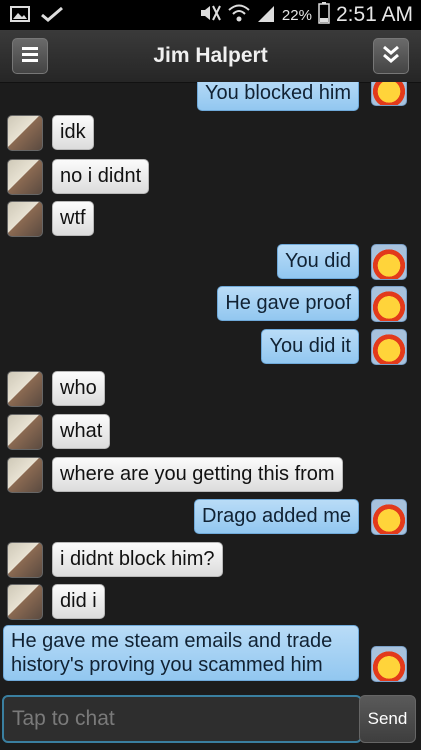 The height and width of the screenshot is (750, 421). I want to click on conversation-title: Jim Halpert, so click(210, 55).